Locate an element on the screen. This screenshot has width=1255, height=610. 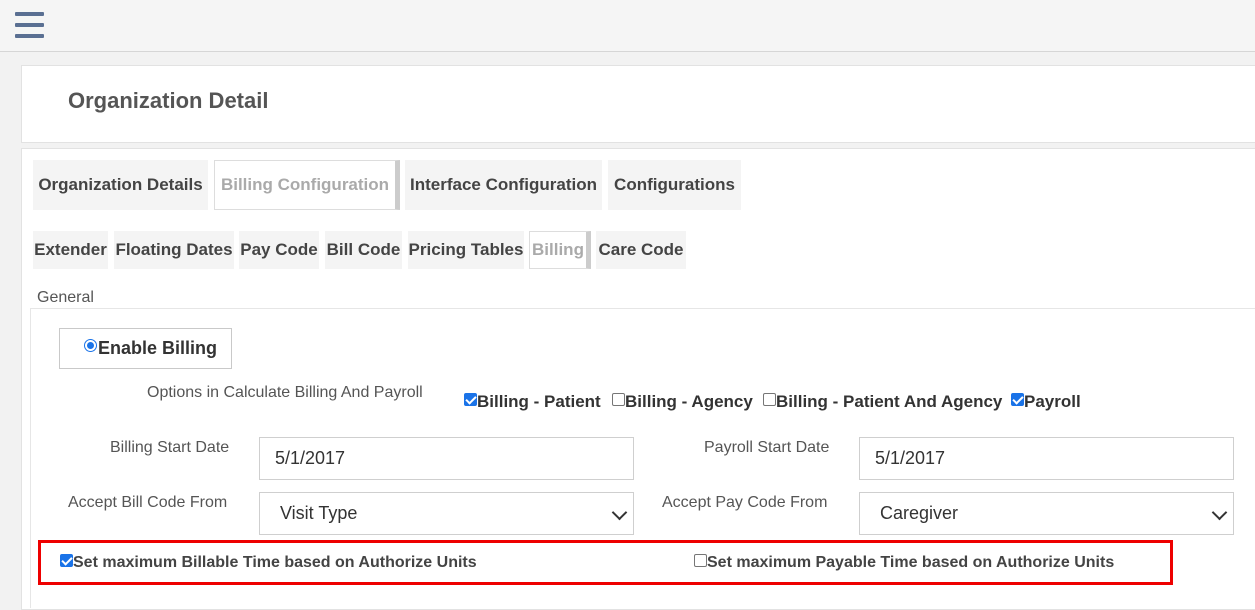
accept-bill-code-from-label: Accept Bill Code From is located at coordinates (148, 502).